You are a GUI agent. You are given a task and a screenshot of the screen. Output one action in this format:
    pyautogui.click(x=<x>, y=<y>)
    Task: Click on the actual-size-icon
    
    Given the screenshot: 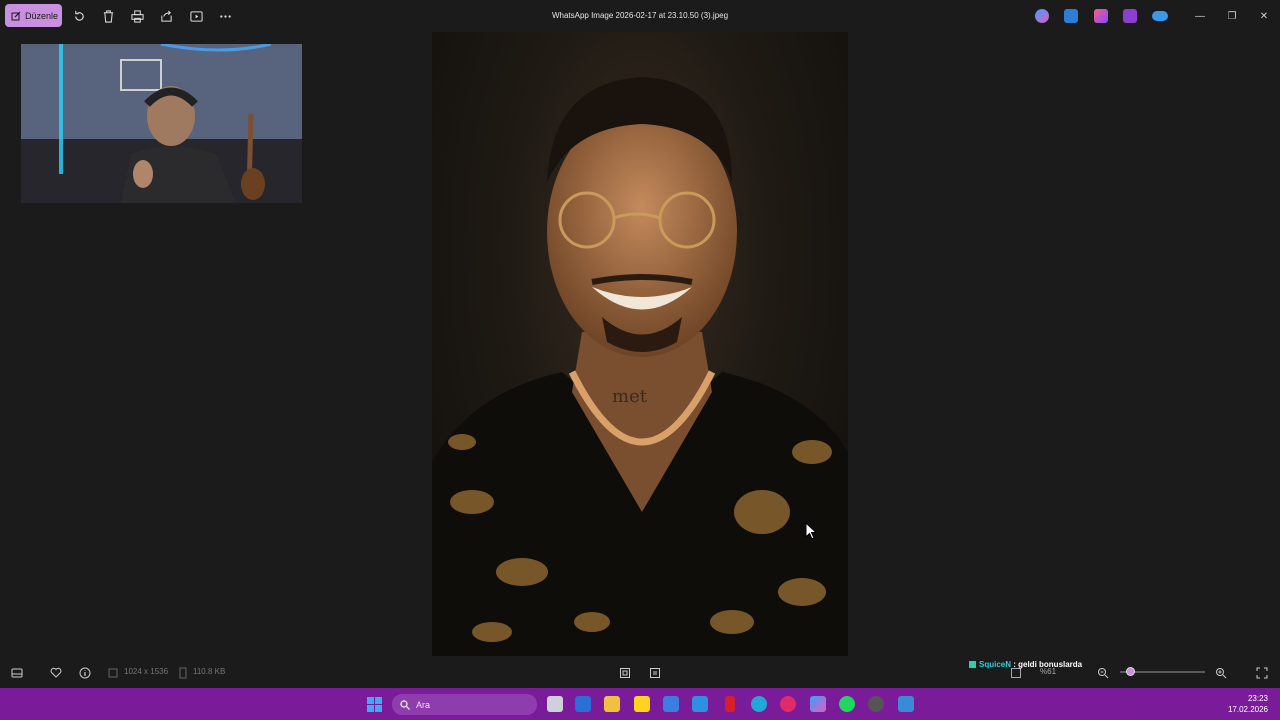 What is the action you would take?
    pyautogui.click(x=655, y=673)
    